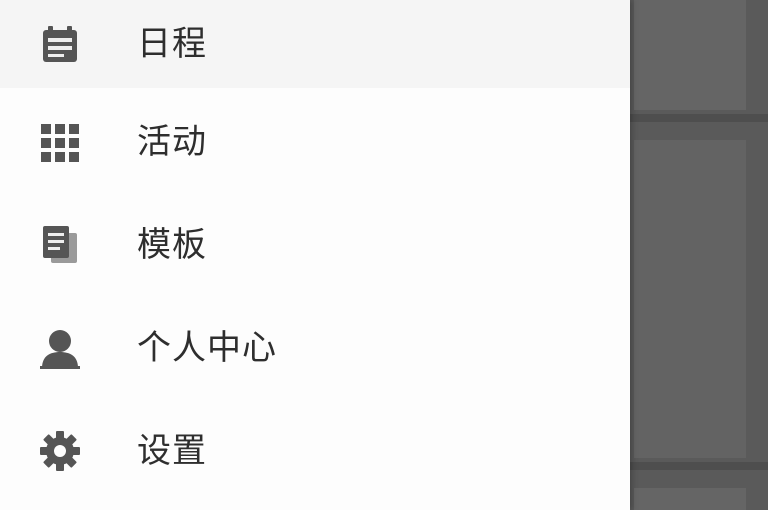 This screenshot has width=768, height=510. I want to click on drawer-item-label: 个人中心, so click(207, 348).